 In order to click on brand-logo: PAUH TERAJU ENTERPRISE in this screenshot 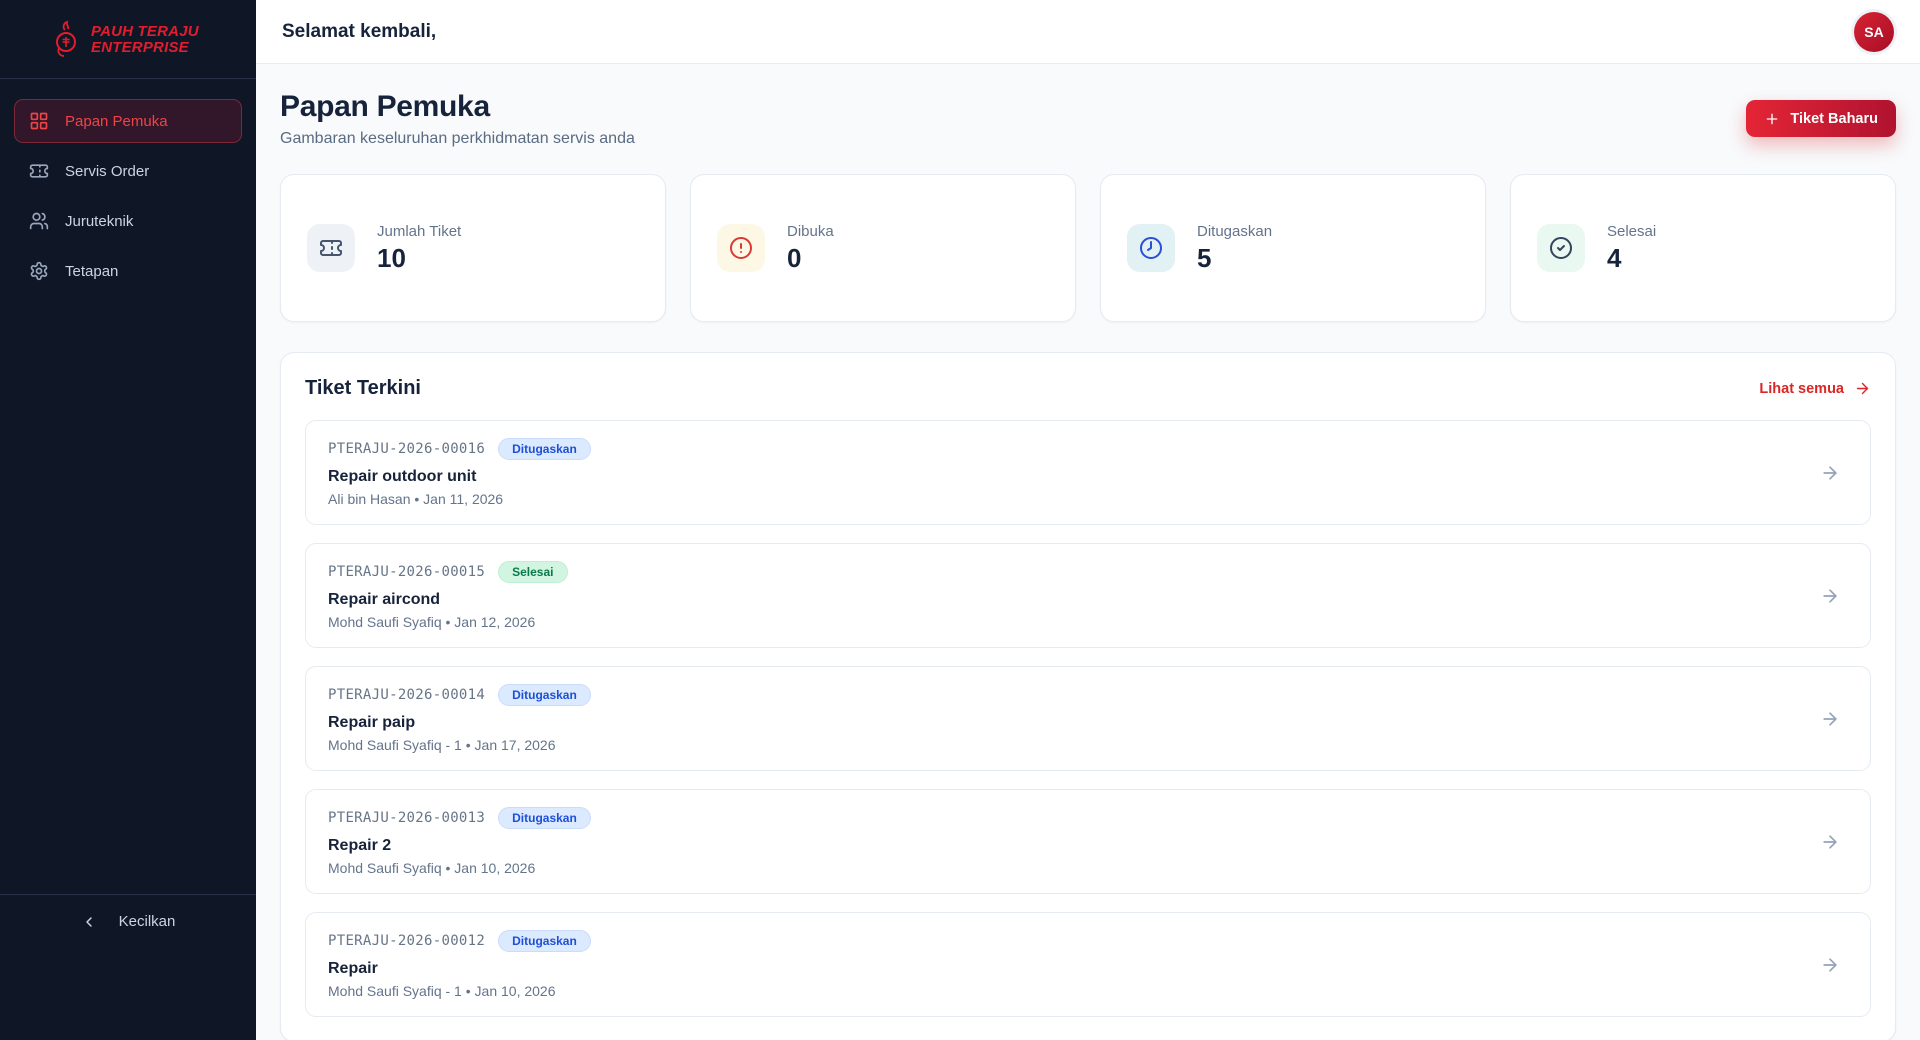, I will do `click(128, 39)`.